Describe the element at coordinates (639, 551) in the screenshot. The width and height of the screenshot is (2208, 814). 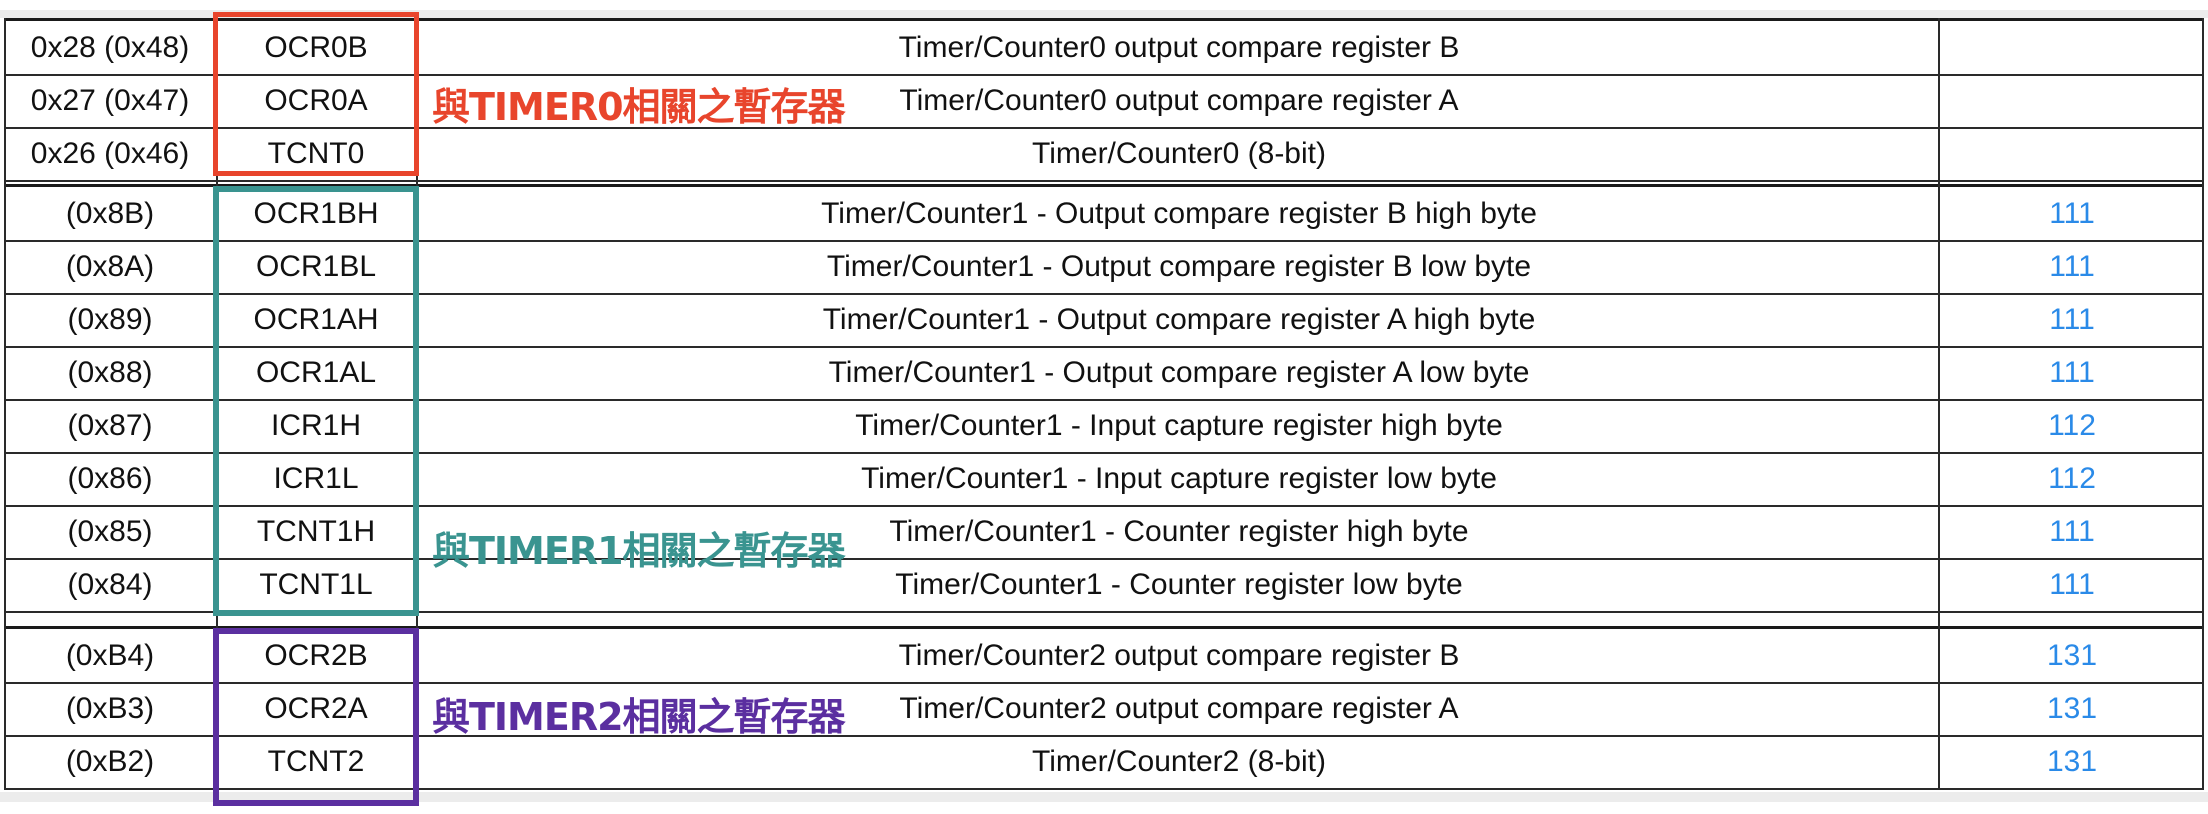
I see `timer1-annotation: 與TIMER1相關之暫存器` at that location.